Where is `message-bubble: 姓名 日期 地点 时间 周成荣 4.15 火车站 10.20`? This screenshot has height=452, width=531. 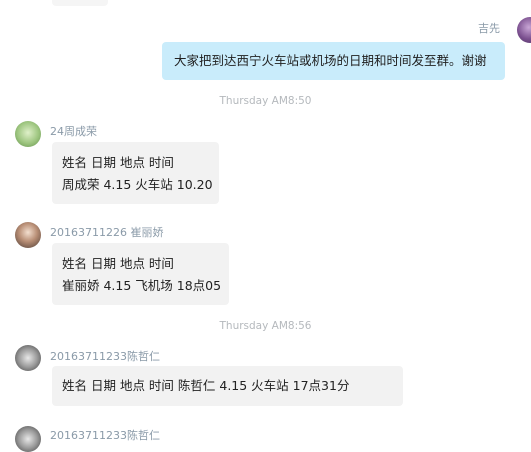
message-bubble: 姓名 日期 地点 时间 周成荣 4.15 火车站 10.20 is located at coordinates (135, 173).